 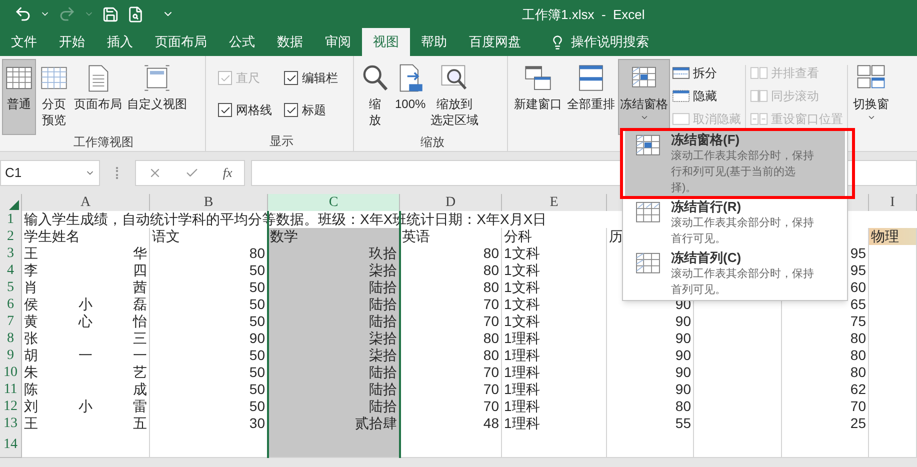 What do you see at coordinates (706, 95) in the screenshot?
I see `ribbon-button: 隐藏` at bounding box center [706, 95].